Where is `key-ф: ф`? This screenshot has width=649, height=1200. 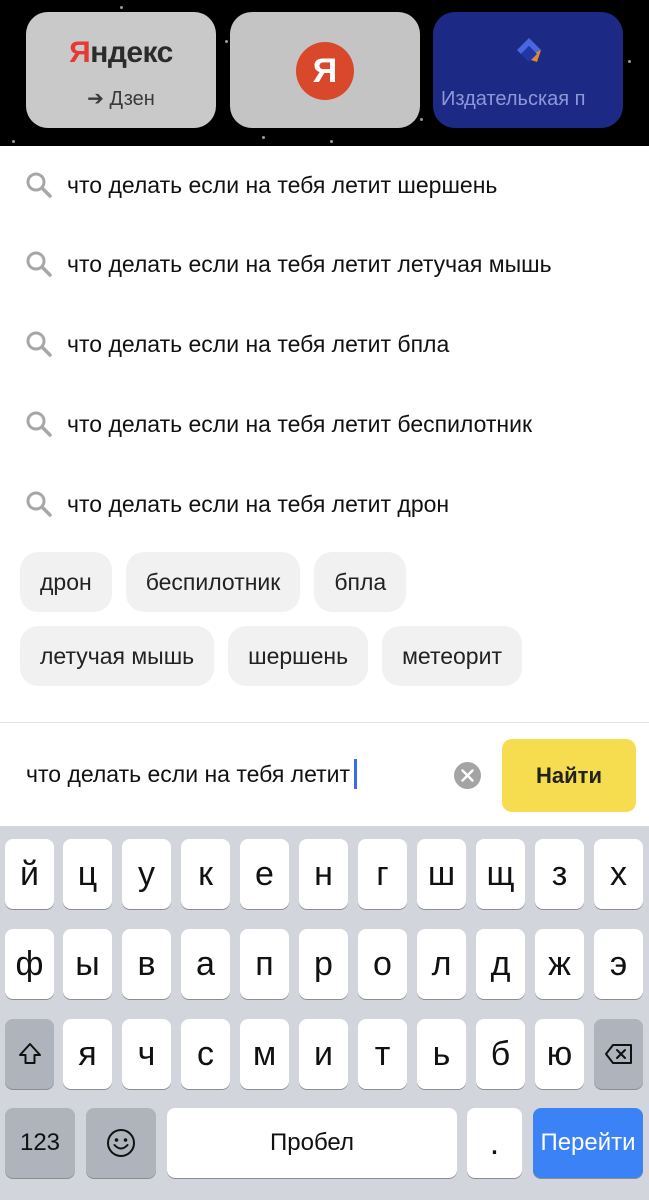
key-ф: ф is located at coordinates (29, 964).